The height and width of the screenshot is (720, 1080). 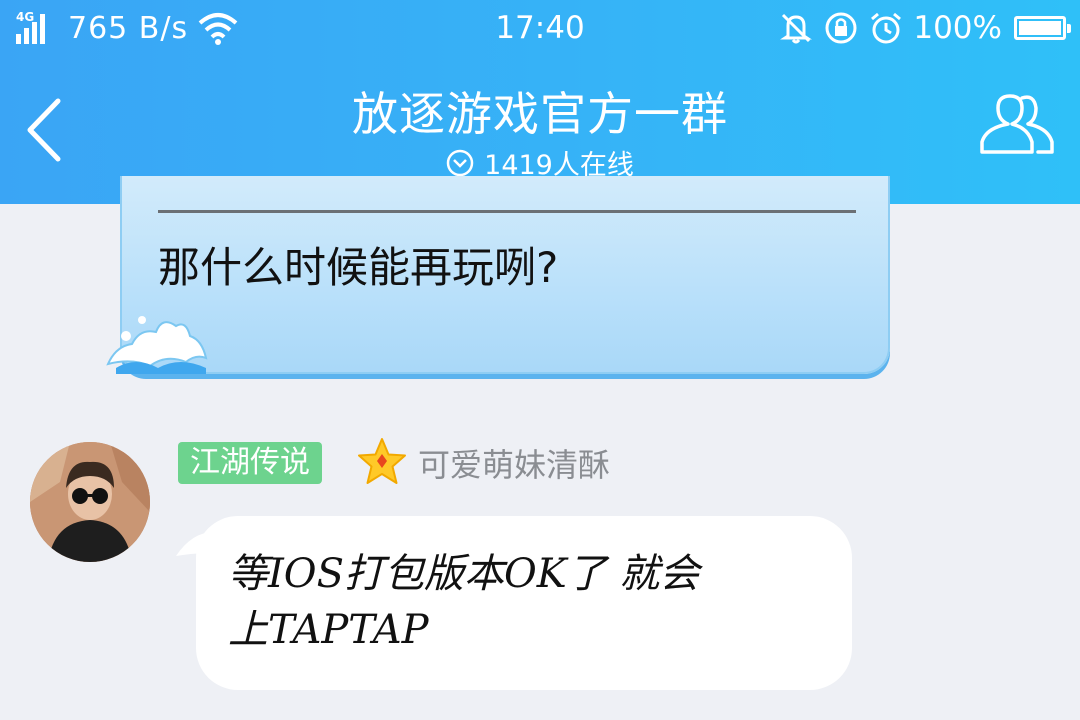 What do you see at coordinates (514, 463) in the screenshot?
I see `sender-name: 可爱萌妹清酥` at bounding box center [514, 463].